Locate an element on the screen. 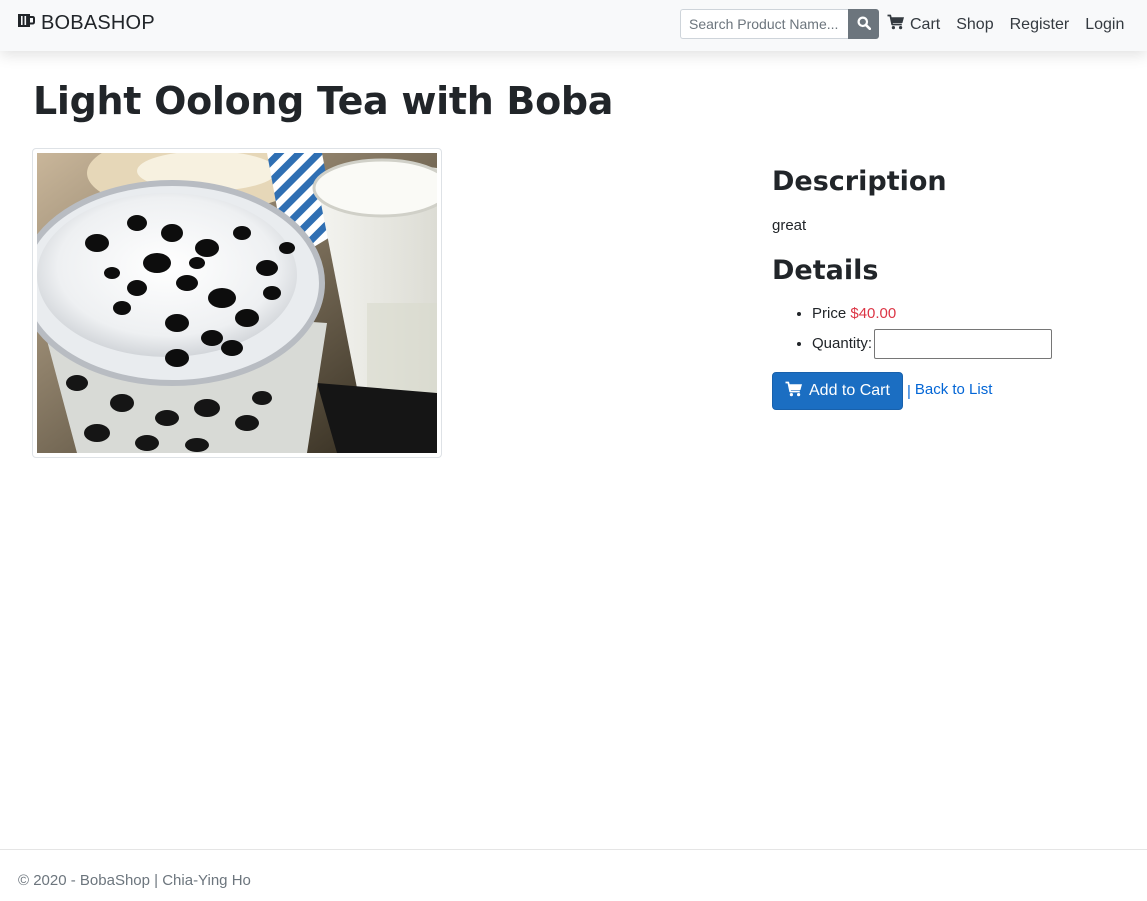 The image size is (1147, 901). details-list: Price $40.00 Quantity: is located at coordinates (923, 331).